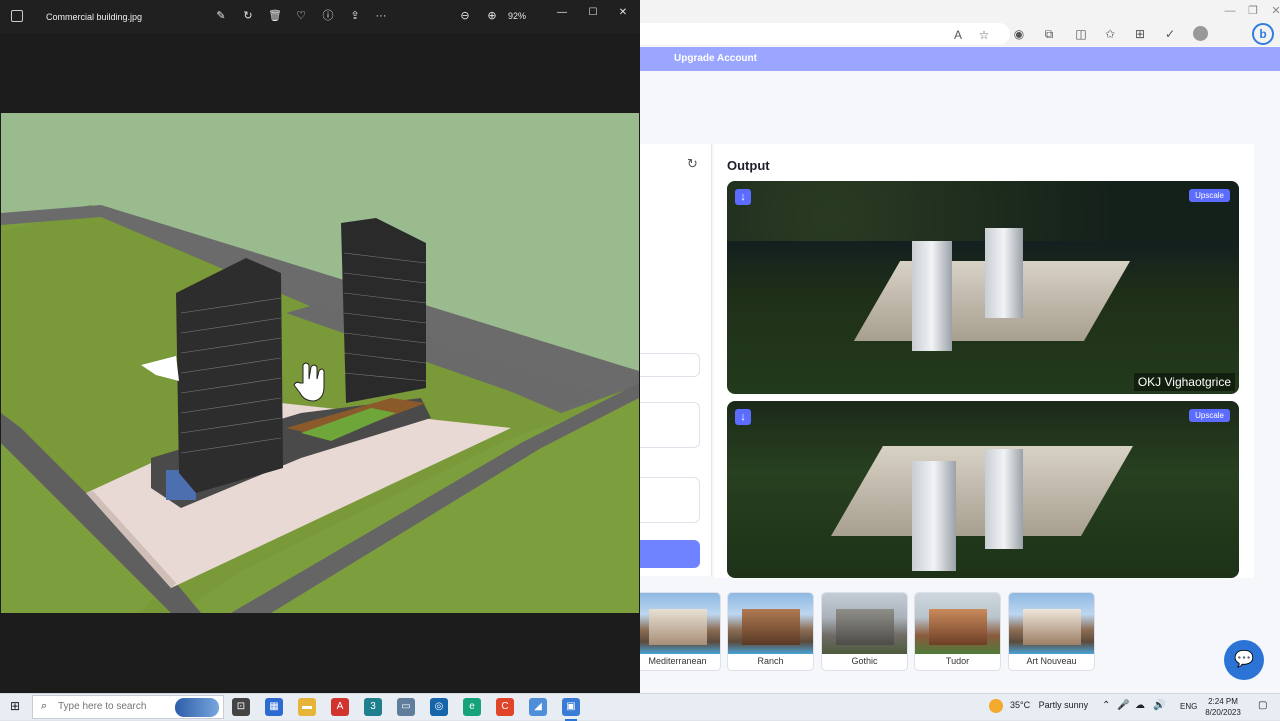 The width and height of the screenshot is (1280, 721). I want to click on share-icon: ⇪, so click(355, 16).